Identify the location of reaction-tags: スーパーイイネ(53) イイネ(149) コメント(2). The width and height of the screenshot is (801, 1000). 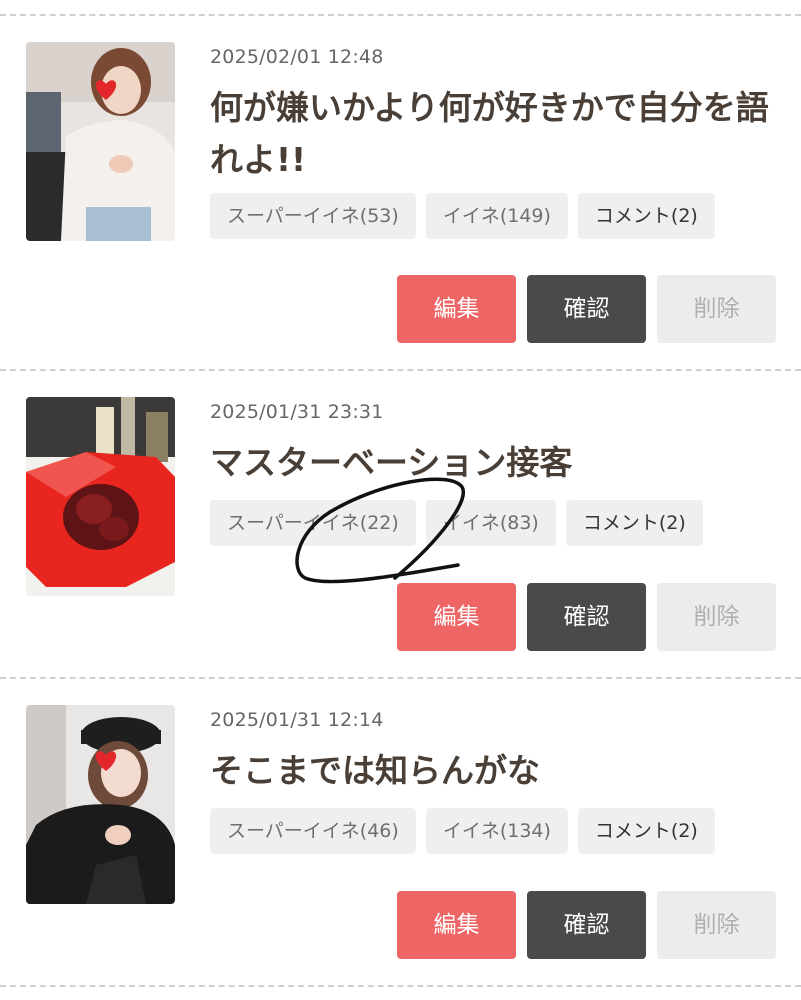
(462, 216).